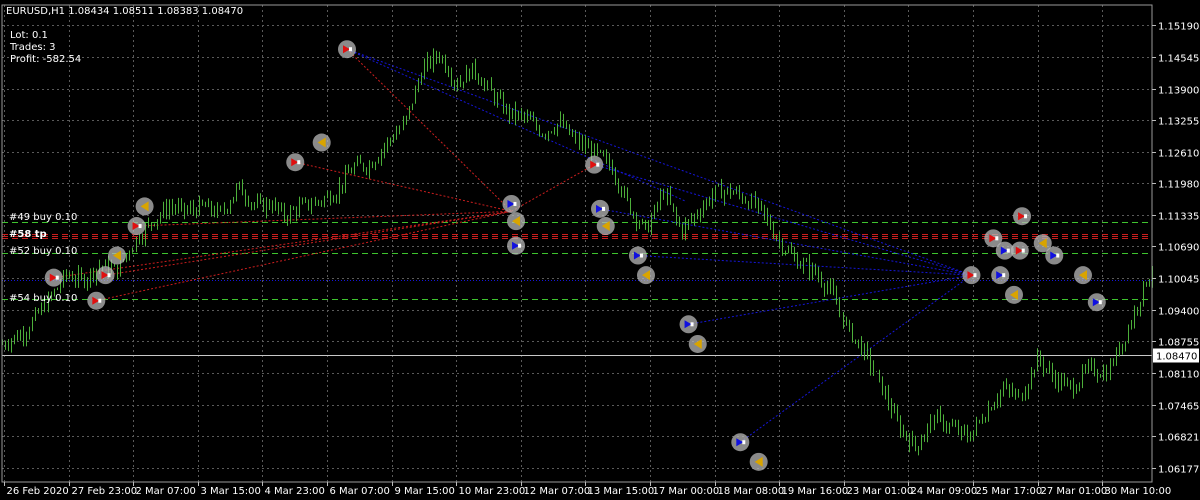  What do you see at coordinates (360, 491) in the screenshot?
I see `x-tick-label: 6 Mar 07:00` at bounding box center [360, 491].